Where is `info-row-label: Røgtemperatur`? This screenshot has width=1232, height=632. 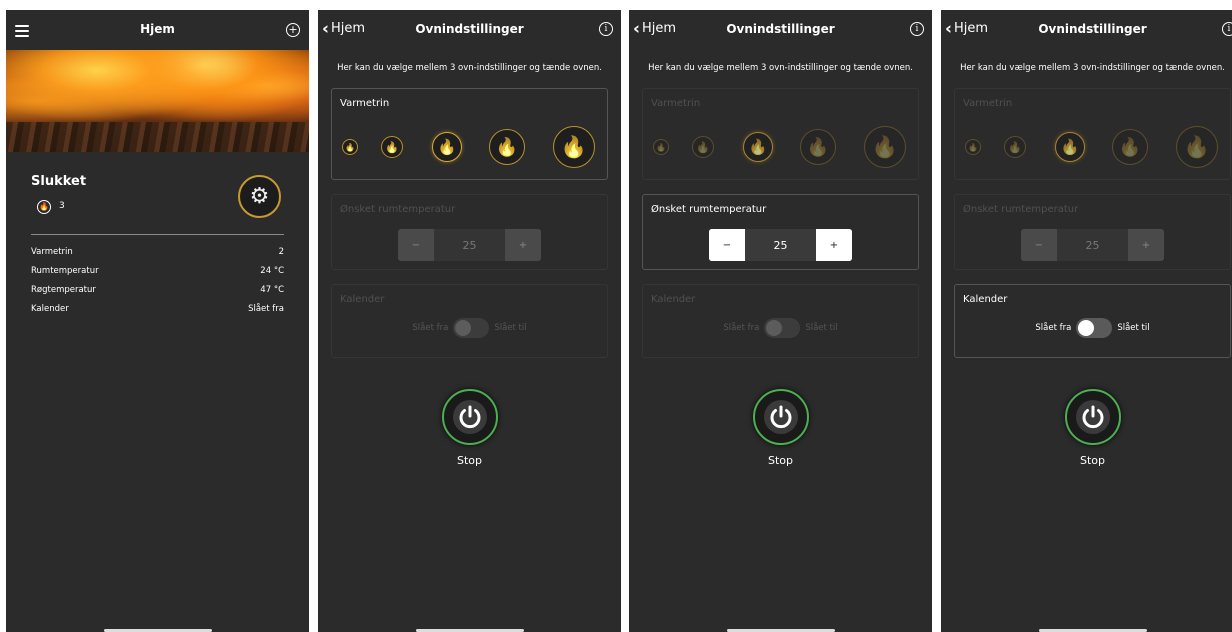 info-row-label: Røgtemperatur is located at coordinates (63, 290).